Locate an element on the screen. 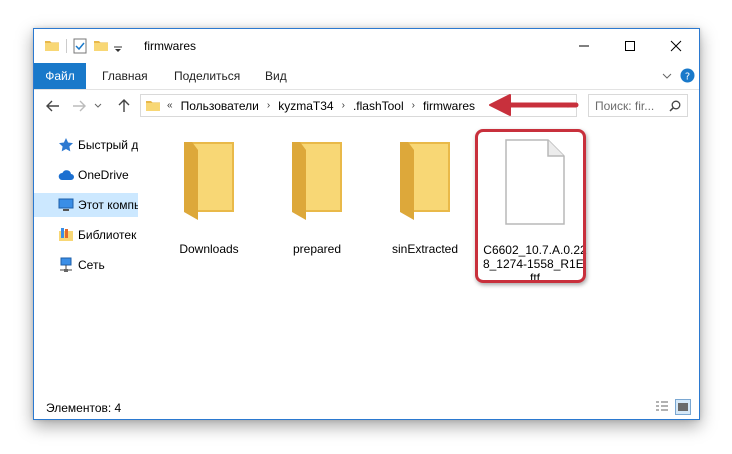 The image size is (732, 454). sidebar-item-network: Сеть is located at coordinates (86, 265).